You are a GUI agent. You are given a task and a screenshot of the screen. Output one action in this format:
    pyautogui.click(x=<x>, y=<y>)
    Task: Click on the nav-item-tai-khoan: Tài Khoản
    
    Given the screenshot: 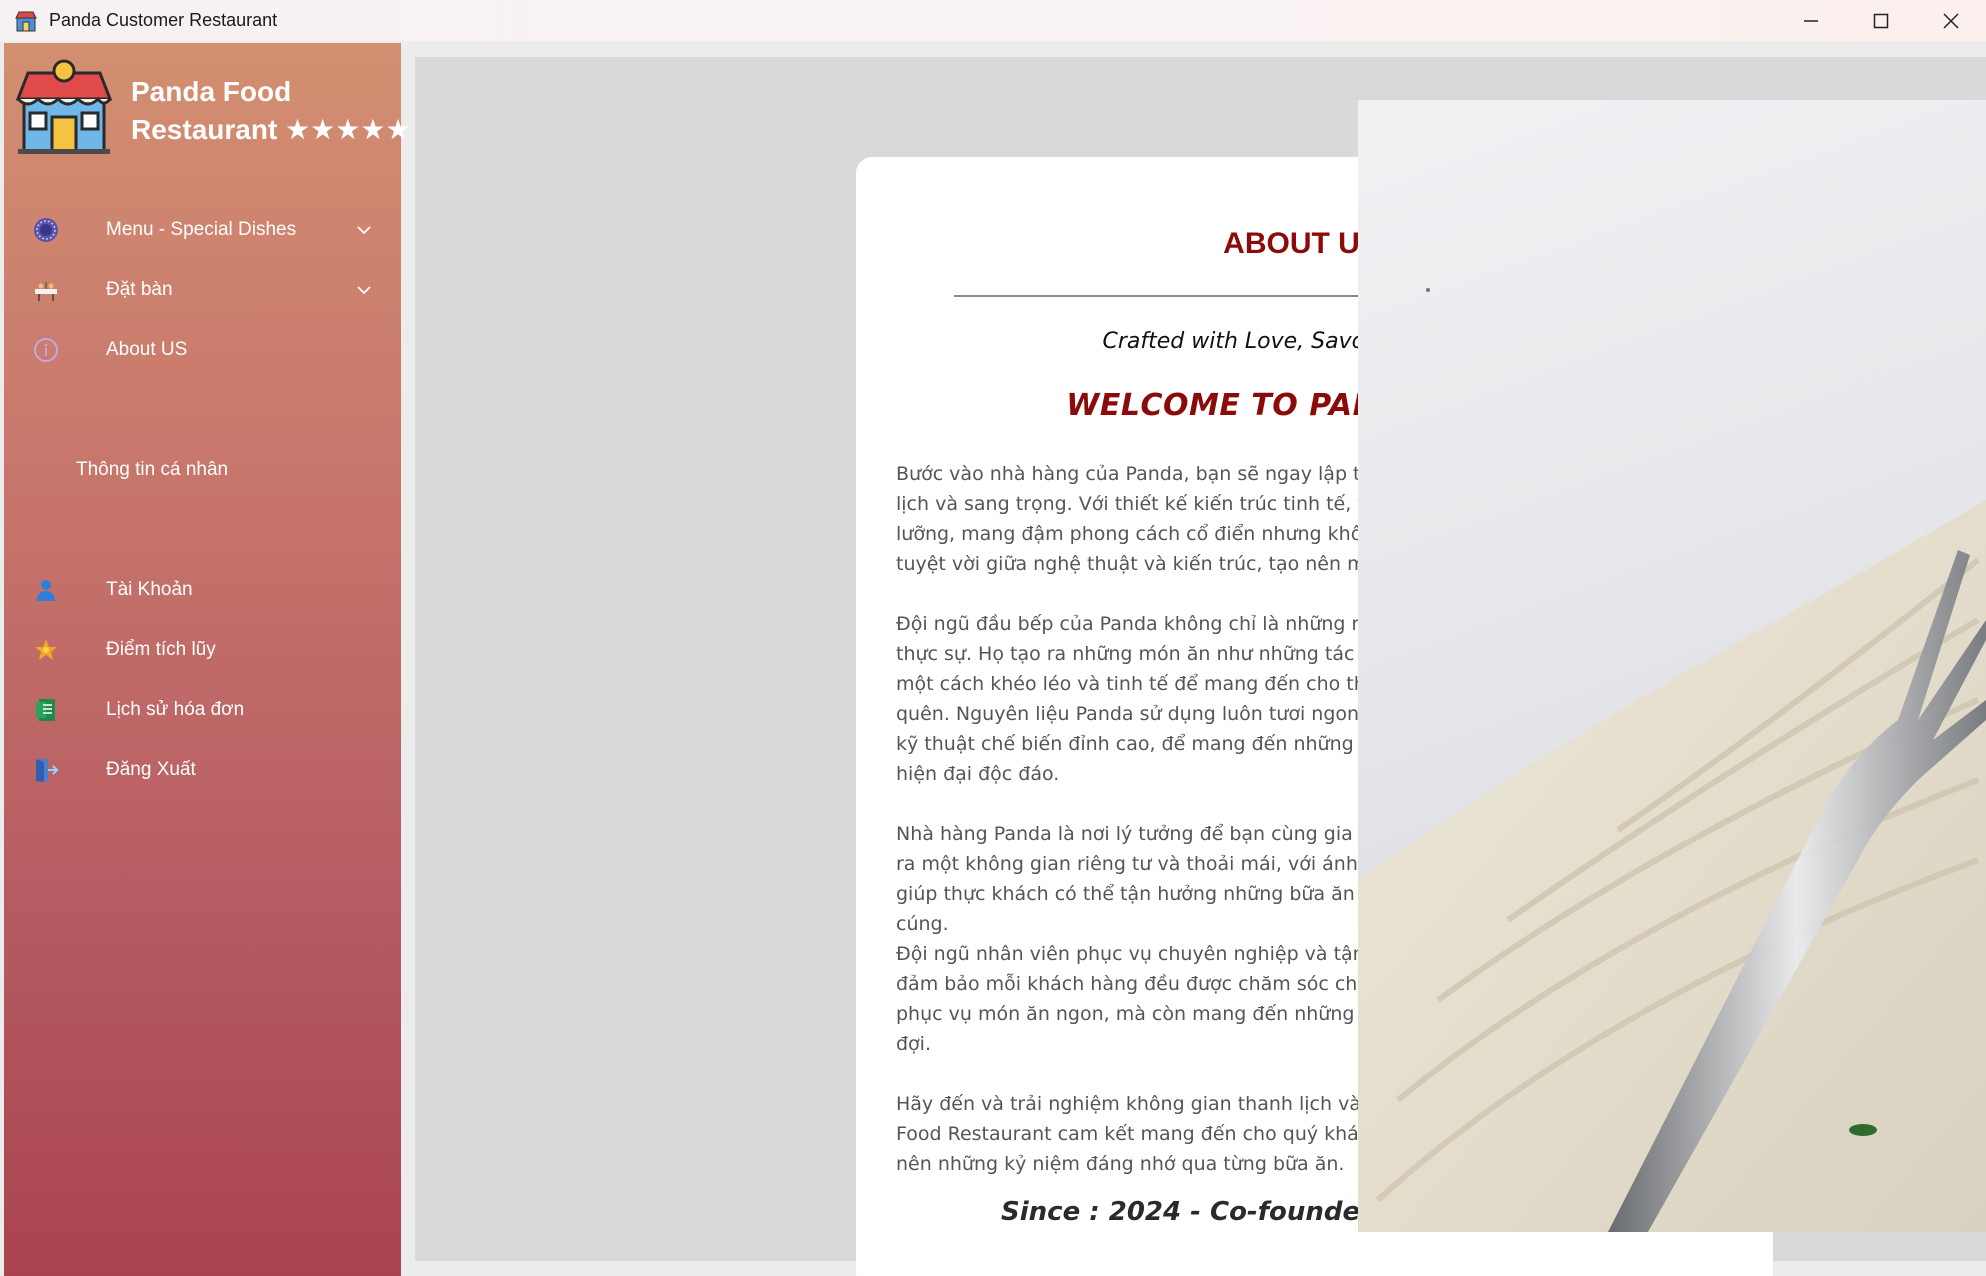 What is the action you would take?
    pyautogui.click(x=202, y=590)
    